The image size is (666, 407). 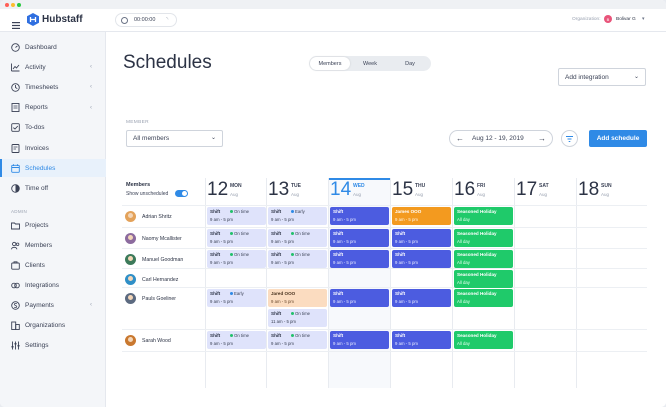 I want to click on org-dropdown-icon: ▾, so click(x=643, y=19).